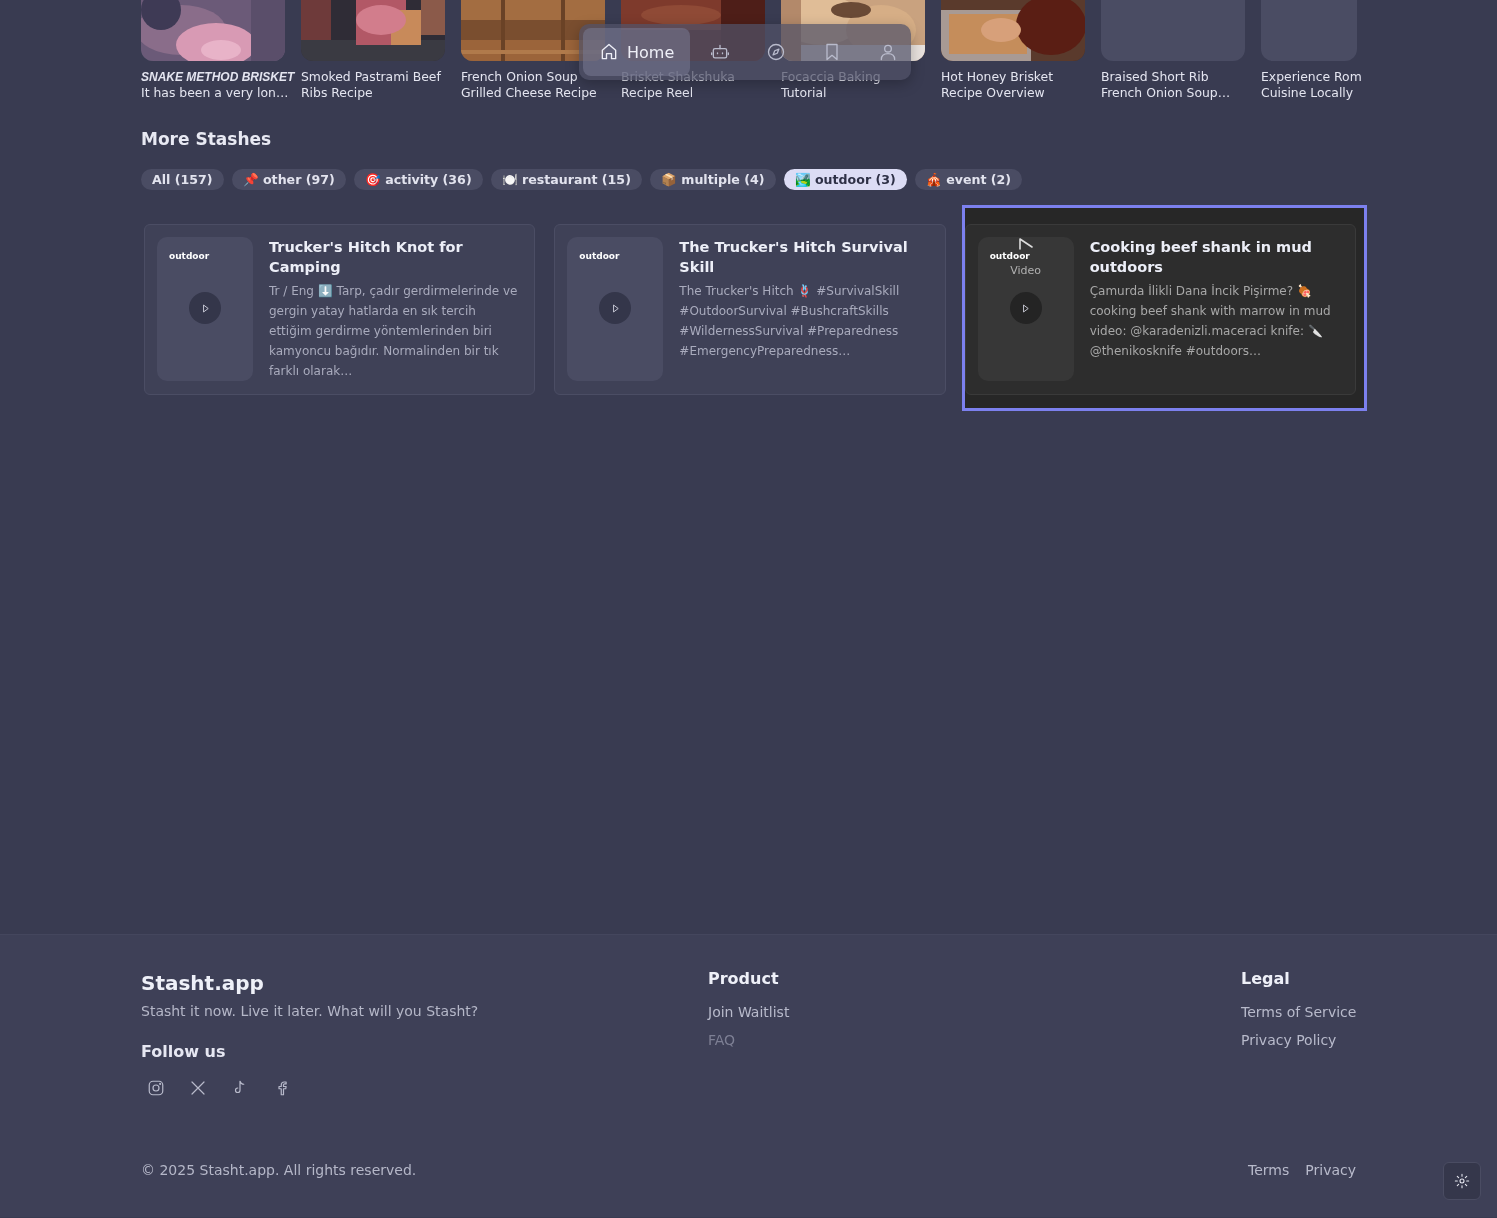  What do you see at coordinates (337, 93) in the screenshot?
I see `card-title: Ribs Recipe` at bounding box center [337, 93].